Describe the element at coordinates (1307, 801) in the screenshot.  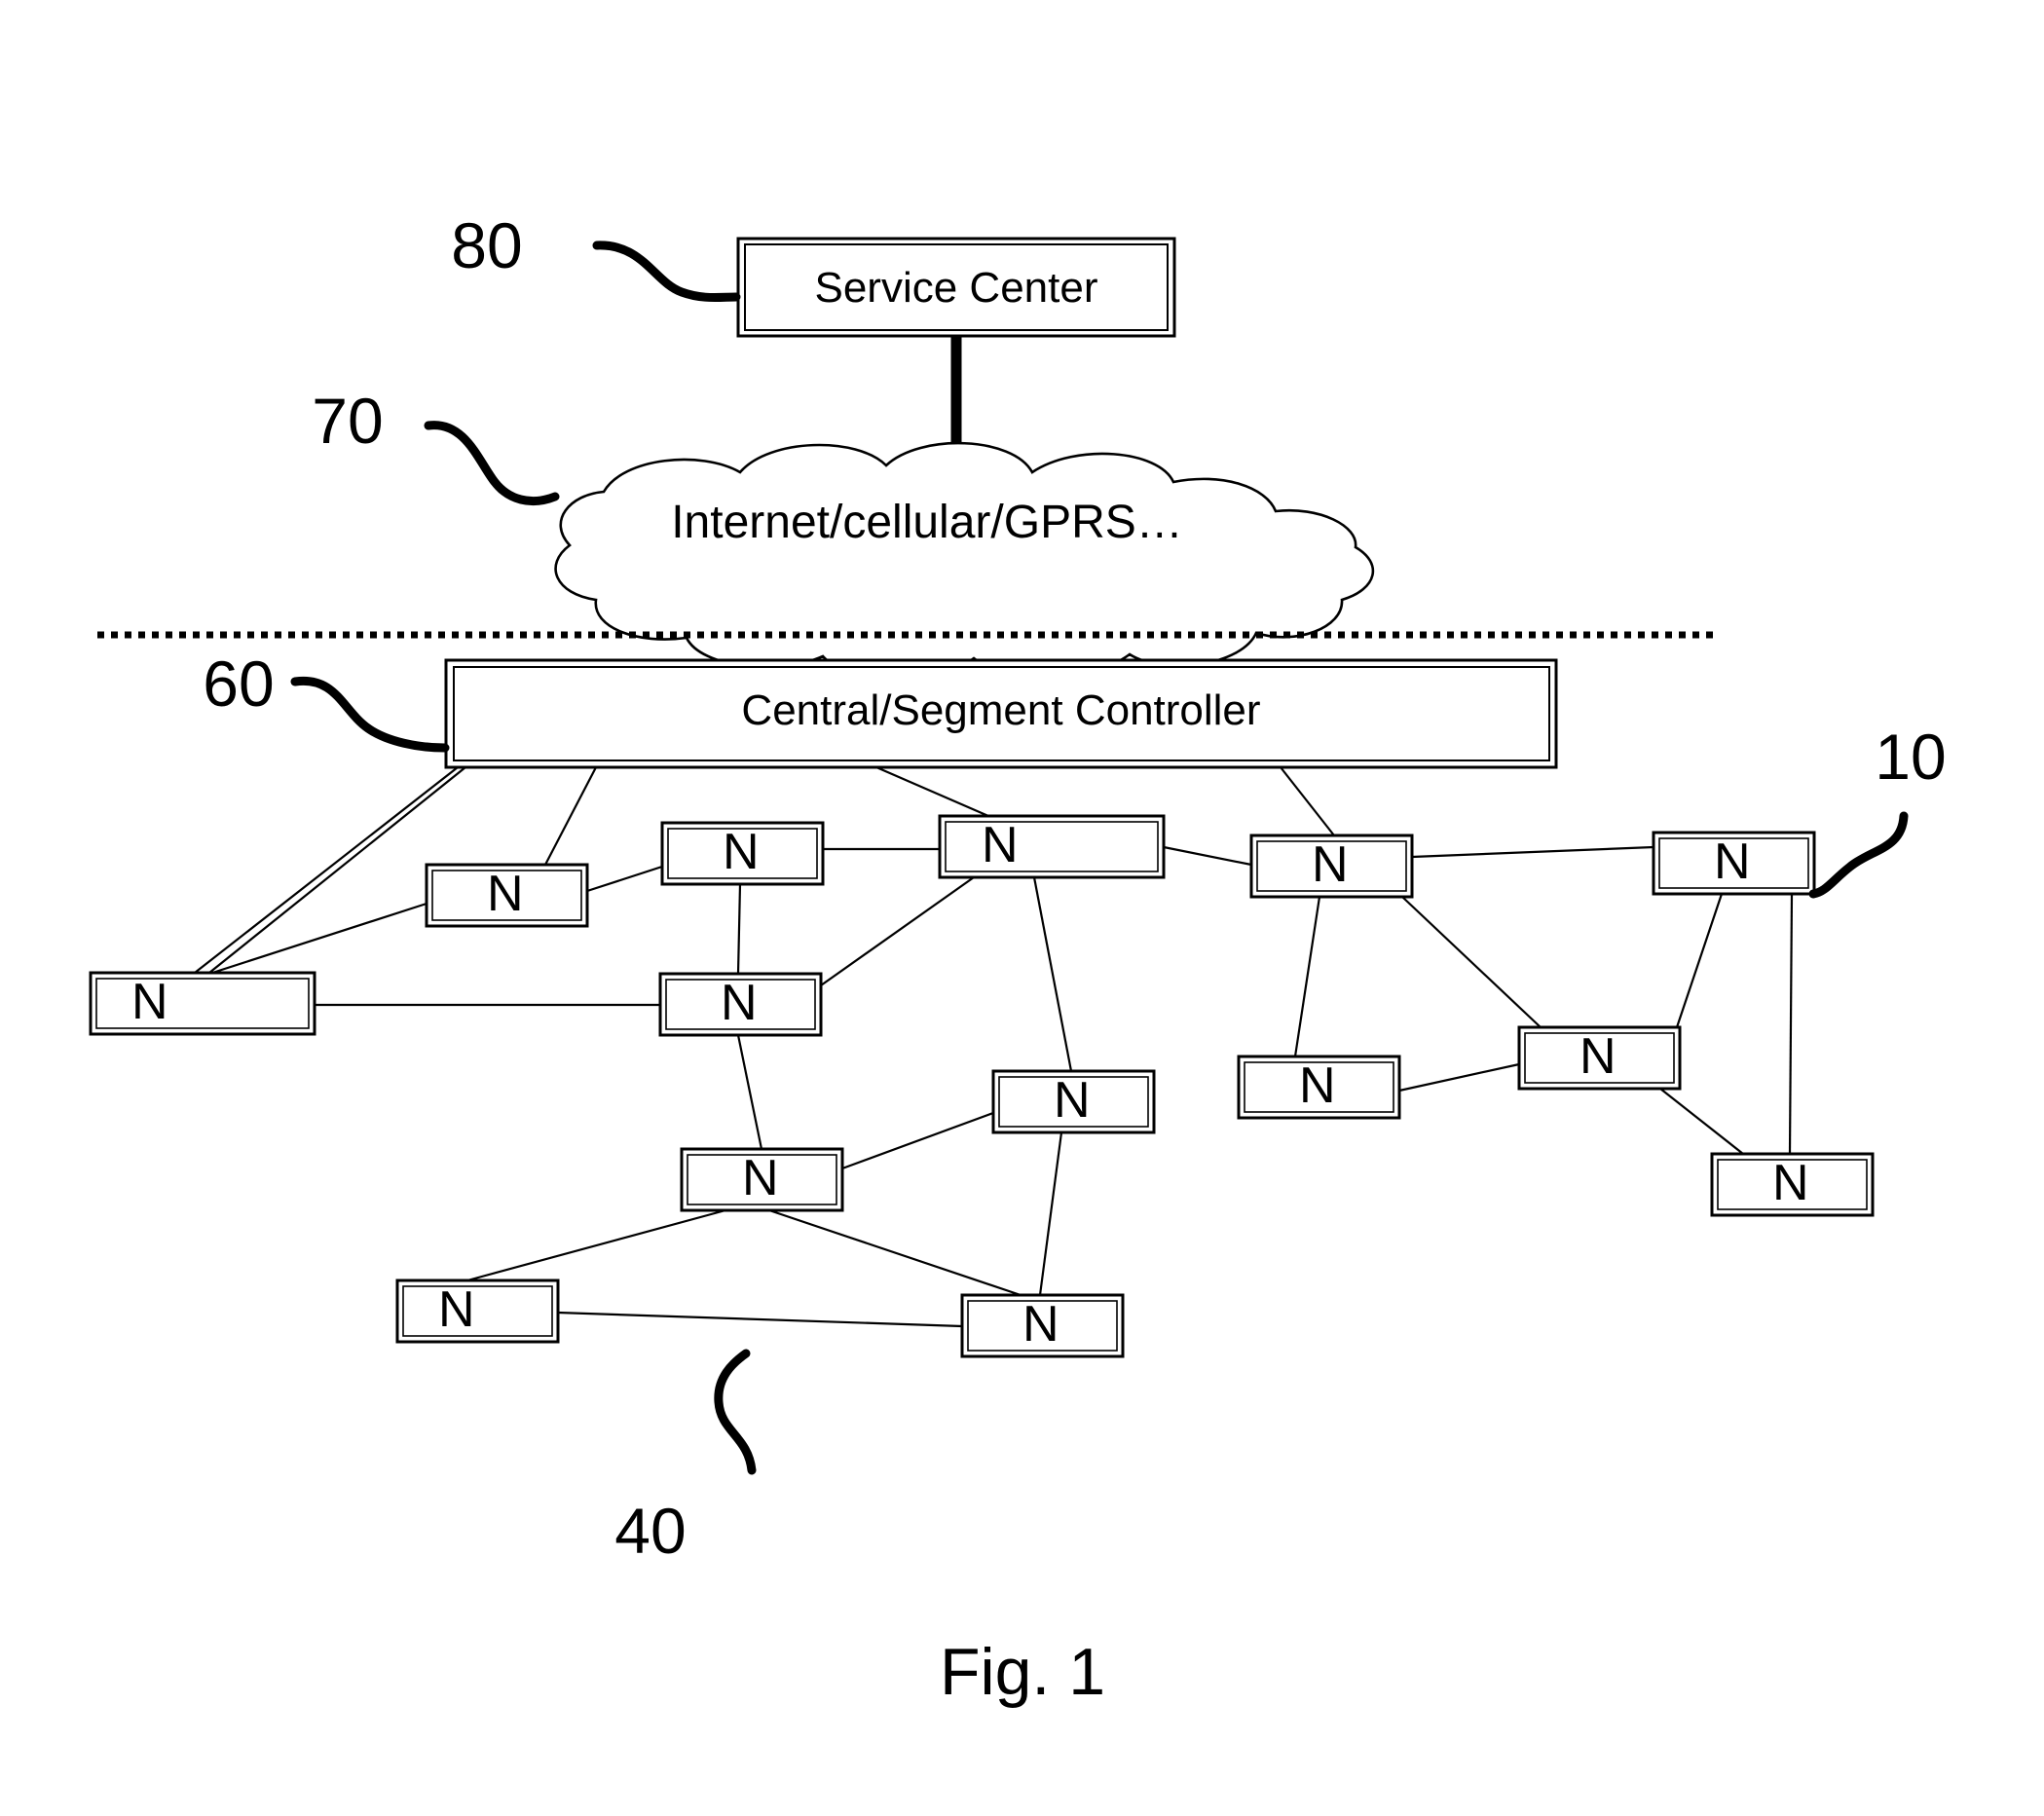
I see `link-controller-nmidr` at that location.